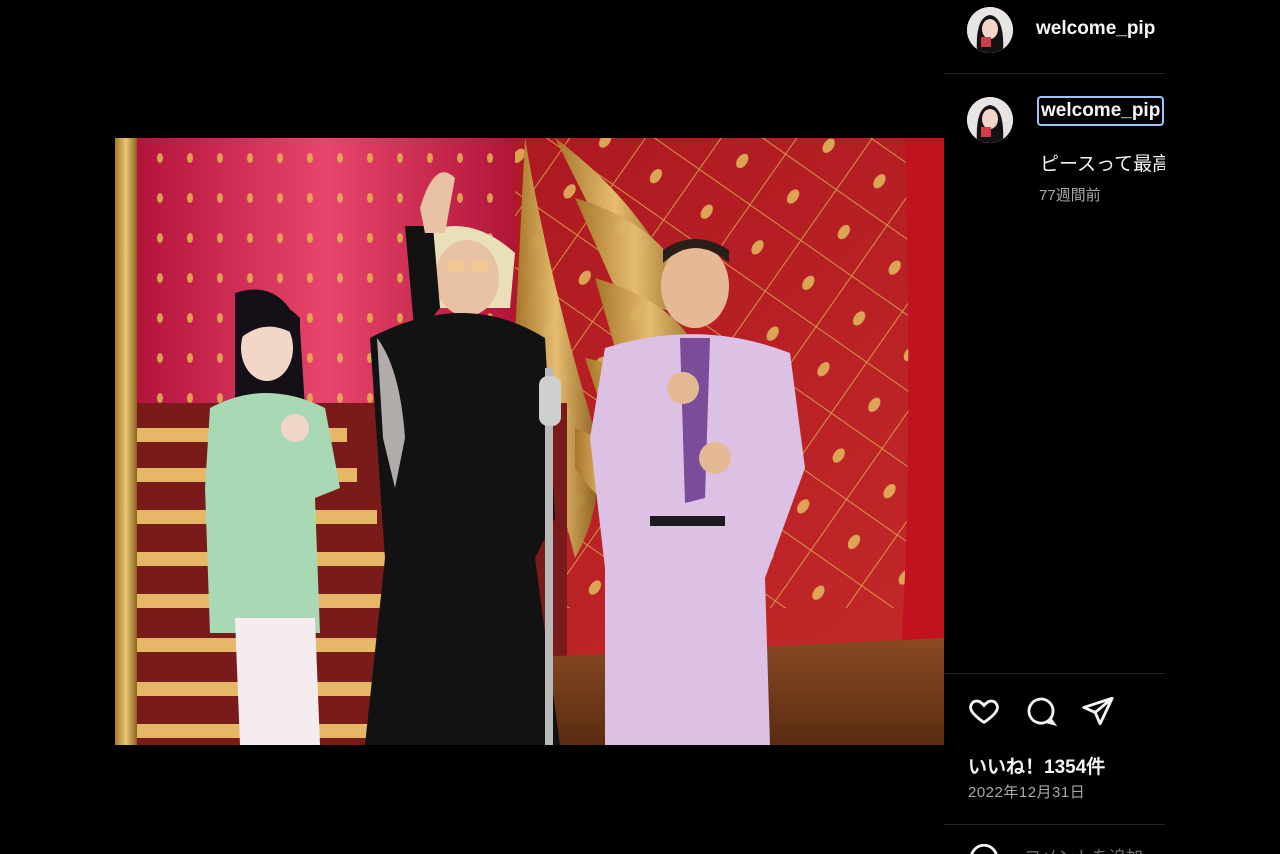  What do you see at coordinates (1027, 792) in the screenshot?
I see `post-date: 2022年12月31日` at bounding box center [1027, 792].